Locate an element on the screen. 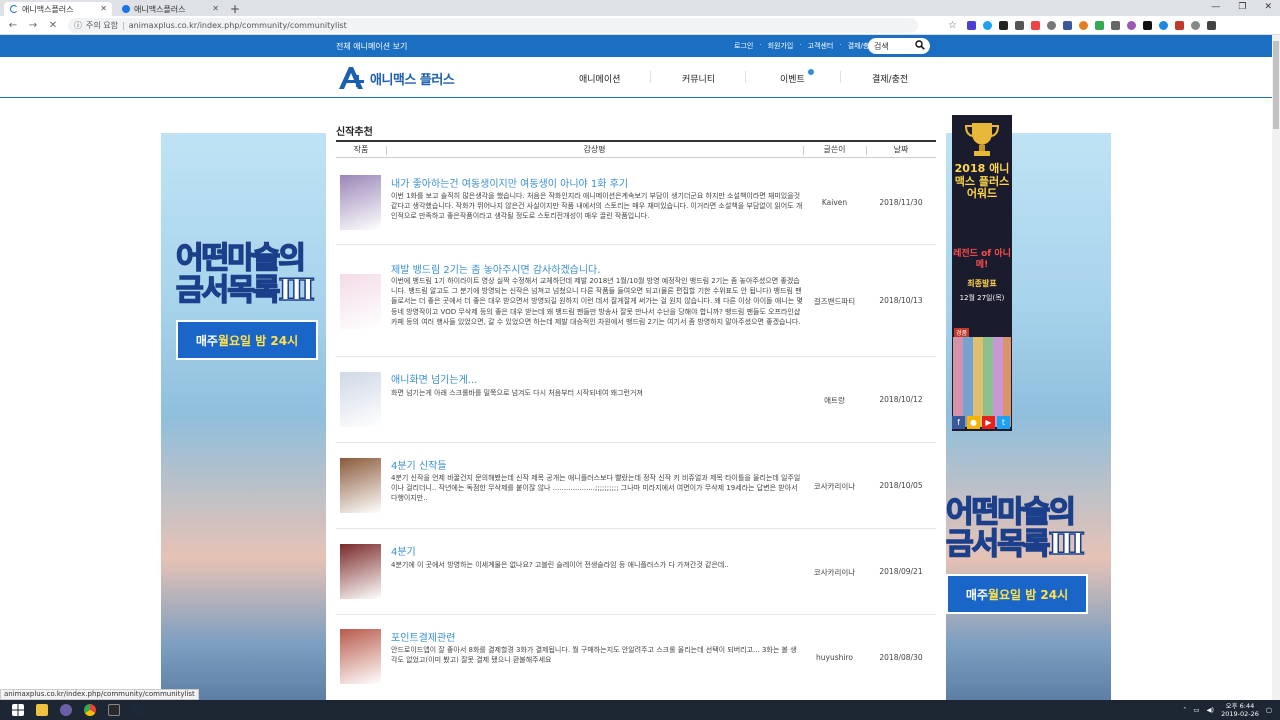 This screenshot has height=720, width=1280. review-author: 애트랑 is located at coordinates (834, 400).